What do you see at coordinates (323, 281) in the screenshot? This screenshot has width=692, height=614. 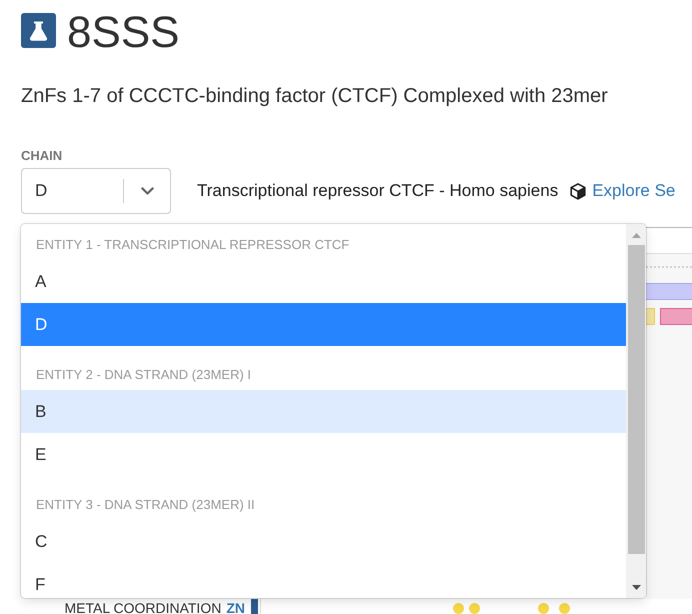 I see `dropdown-option: A` at bounding box center [323, 281].